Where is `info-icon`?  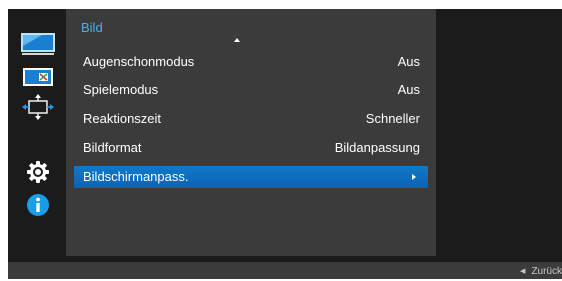
info-icon is located at coordinates (38, 205).